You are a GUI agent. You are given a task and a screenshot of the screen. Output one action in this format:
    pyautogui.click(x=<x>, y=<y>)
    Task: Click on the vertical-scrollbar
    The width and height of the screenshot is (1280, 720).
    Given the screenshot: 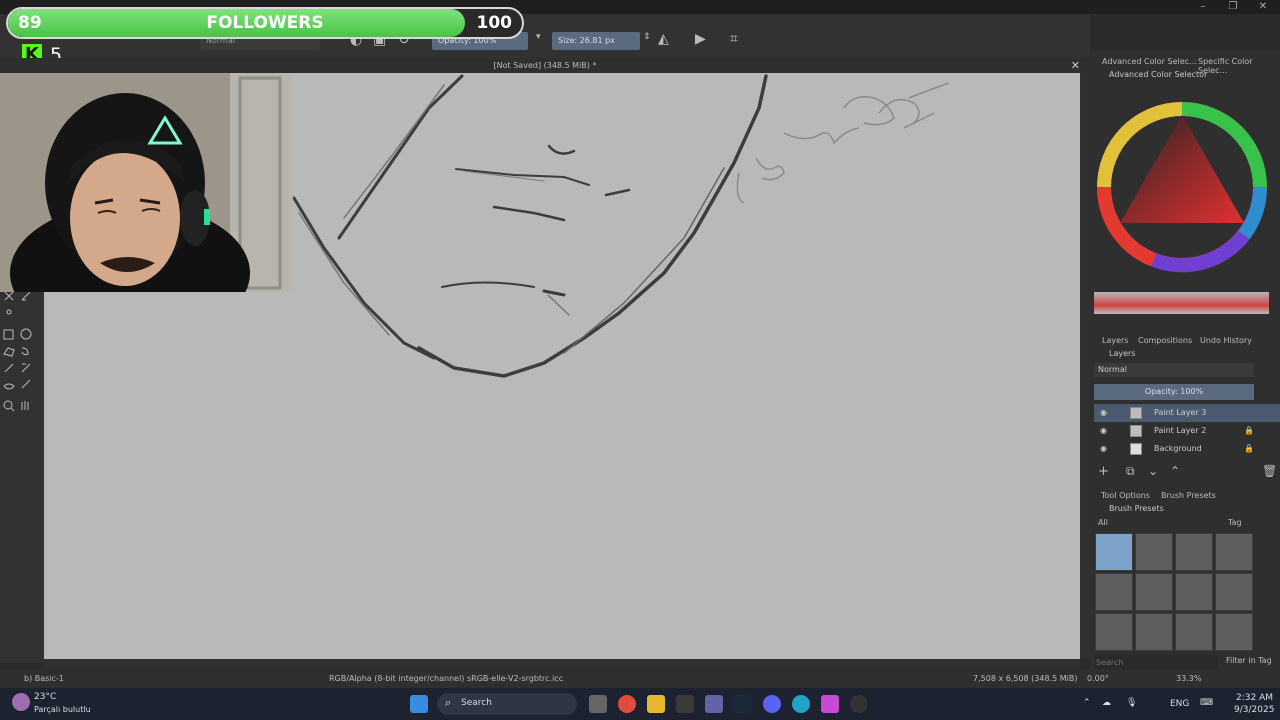 What is the action you would take?
    pyautogui.click(x=1085, y=366)
    